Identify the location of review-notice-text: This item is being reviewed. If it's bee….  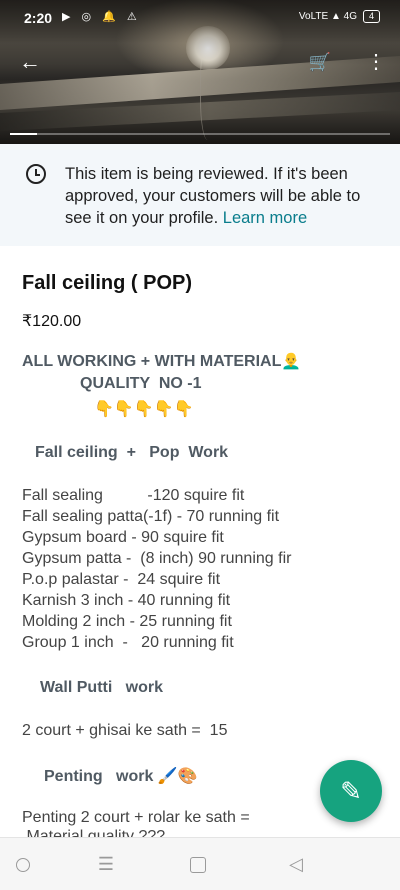
(225, 196).